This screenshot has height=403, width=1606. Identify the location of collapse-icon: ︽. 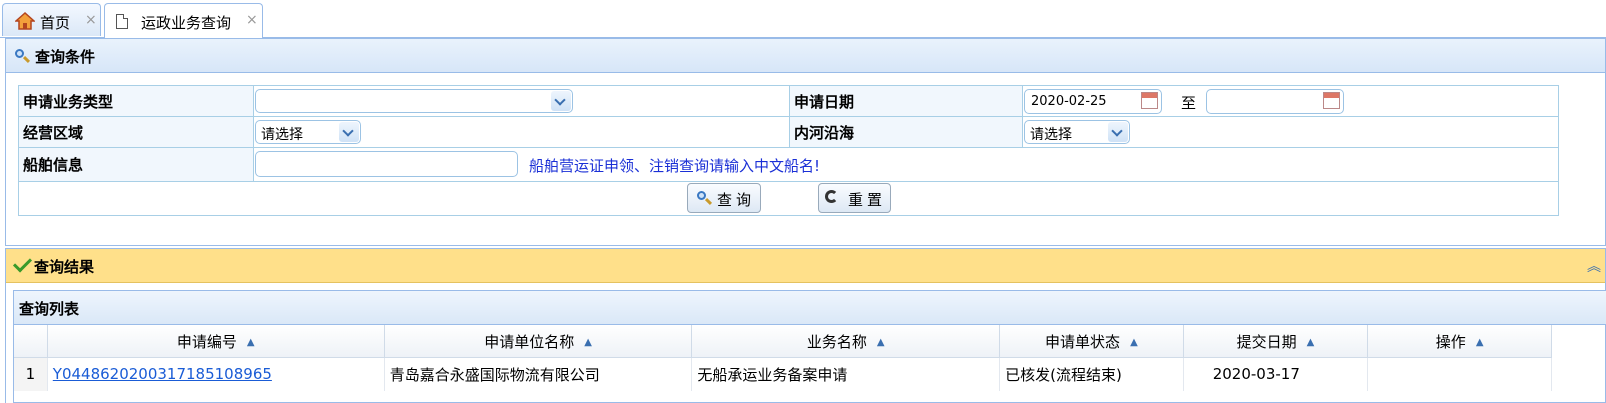
(1594, 266).